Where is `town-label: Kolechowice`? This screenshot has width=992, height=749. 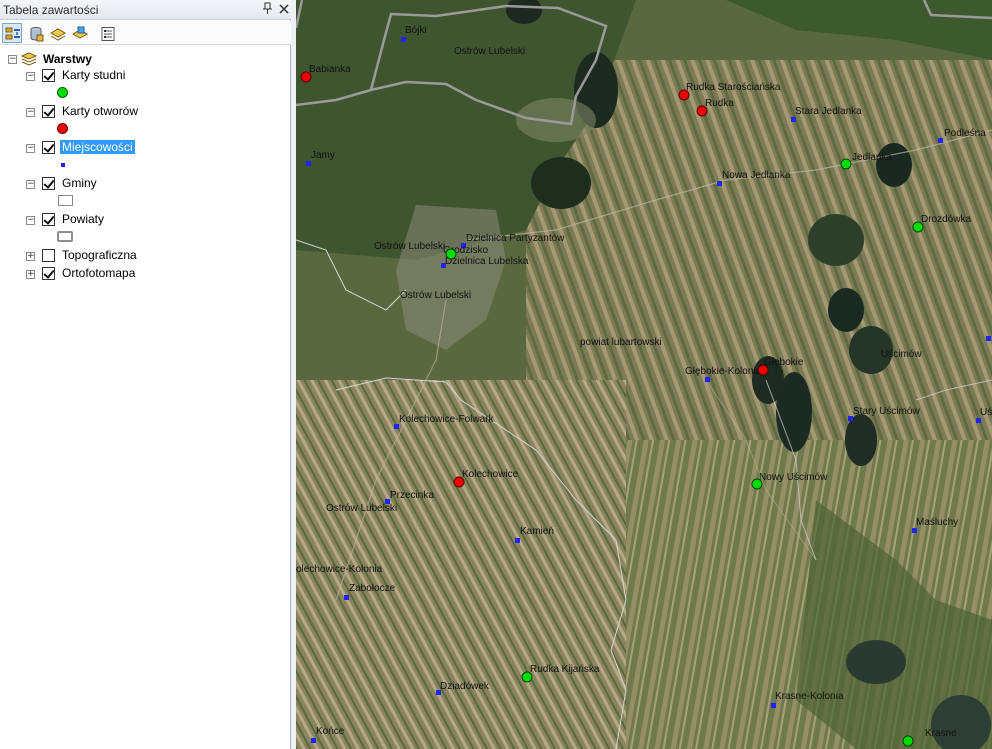 town-label: Kolechowice is located at coordinates (490, 474).